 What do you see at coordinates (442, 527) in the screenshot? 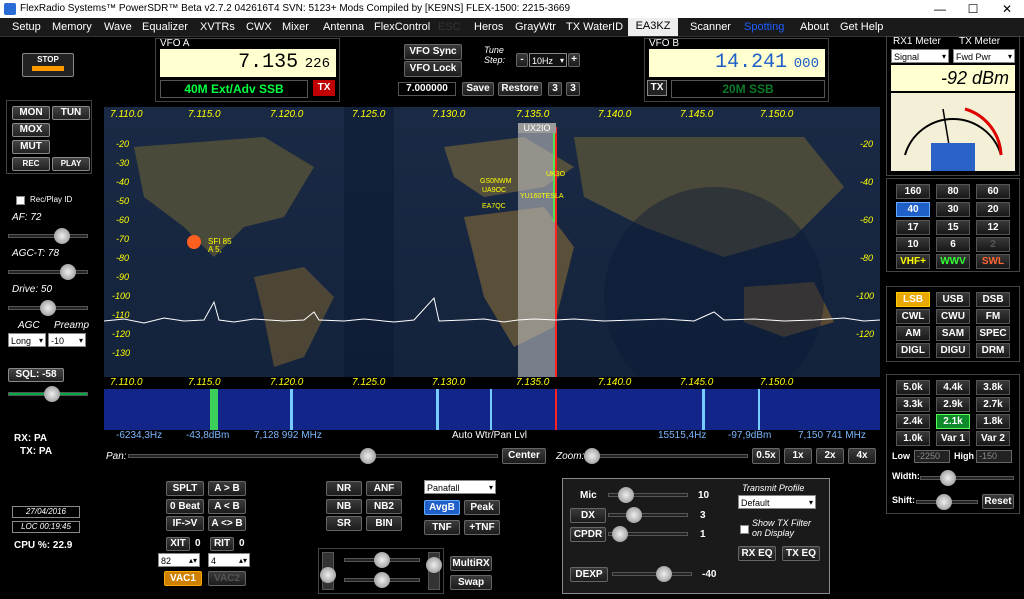
I see `tnf-button: TNF` at bounding box center [442, 527].